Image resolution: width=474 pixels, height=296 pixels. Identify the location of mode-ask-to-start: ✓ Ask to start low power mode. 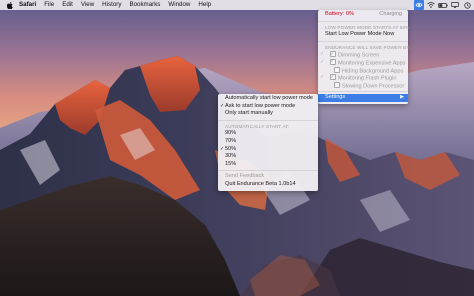
(268, 107).